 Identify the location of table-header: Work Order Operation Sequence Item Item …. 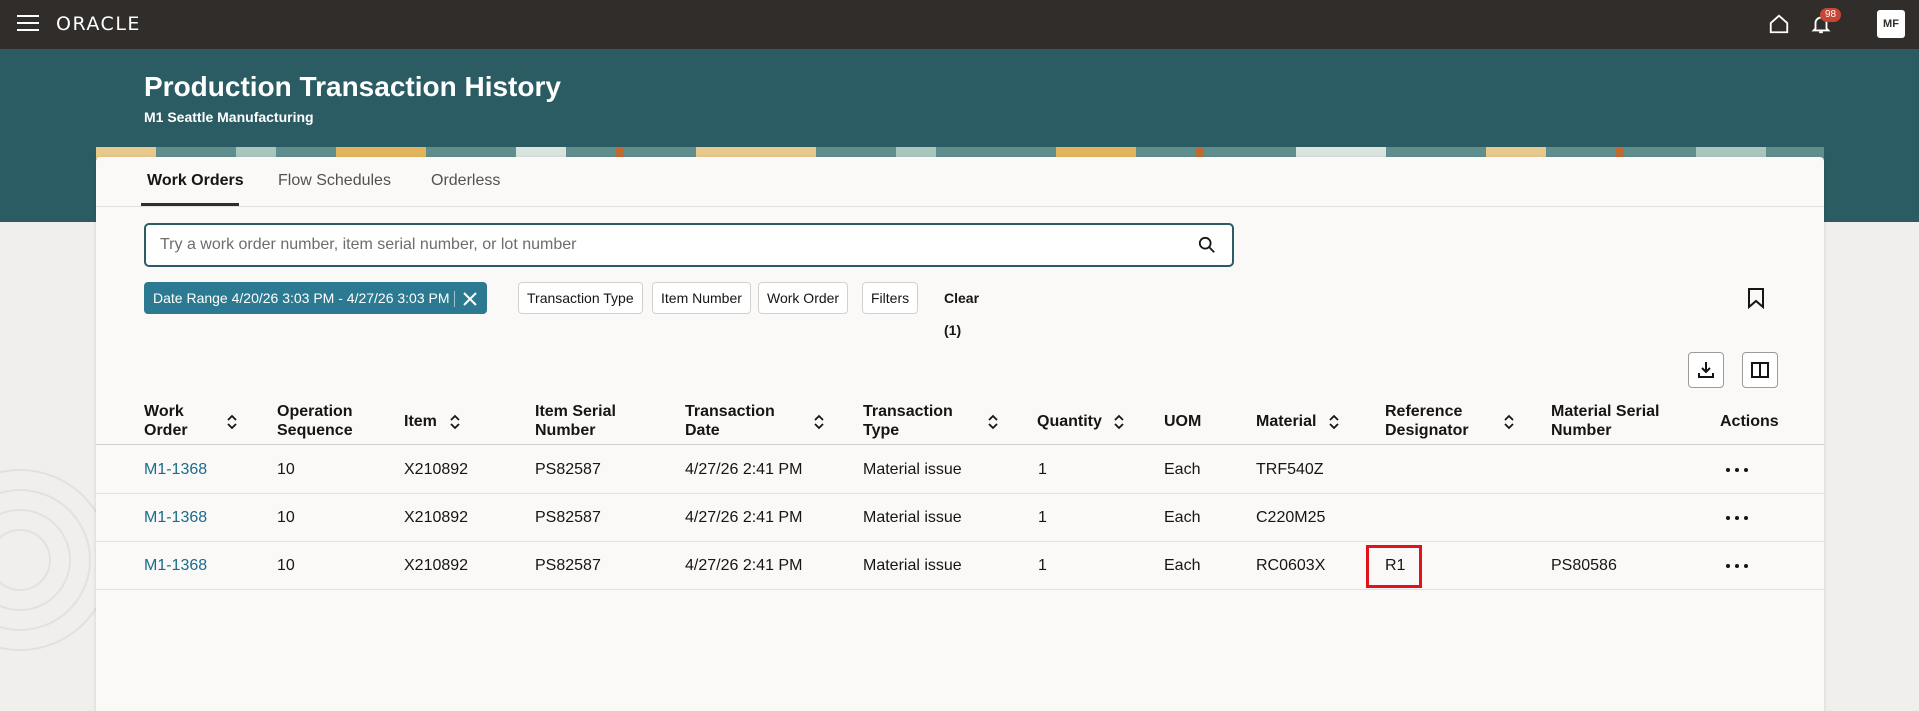
(960, 421).